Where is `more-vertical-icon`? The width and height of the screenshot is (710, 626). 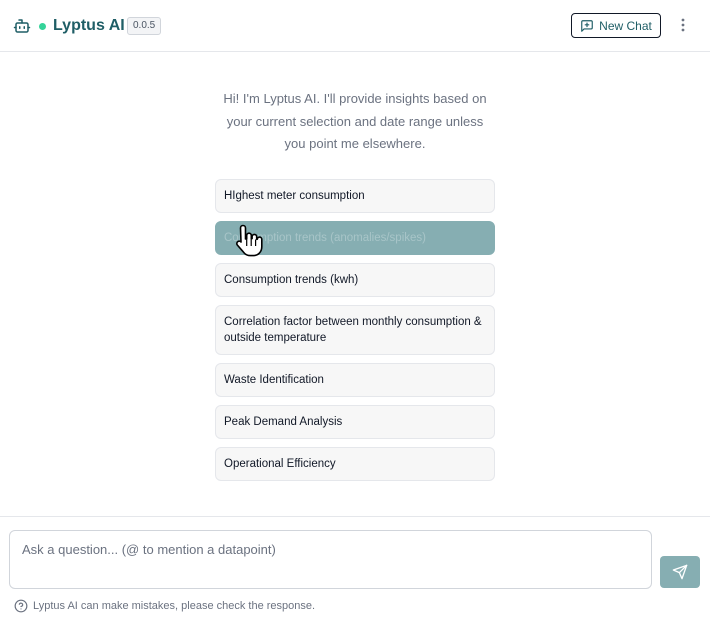 more-vertical-icon is located at coordinates (683, 25).